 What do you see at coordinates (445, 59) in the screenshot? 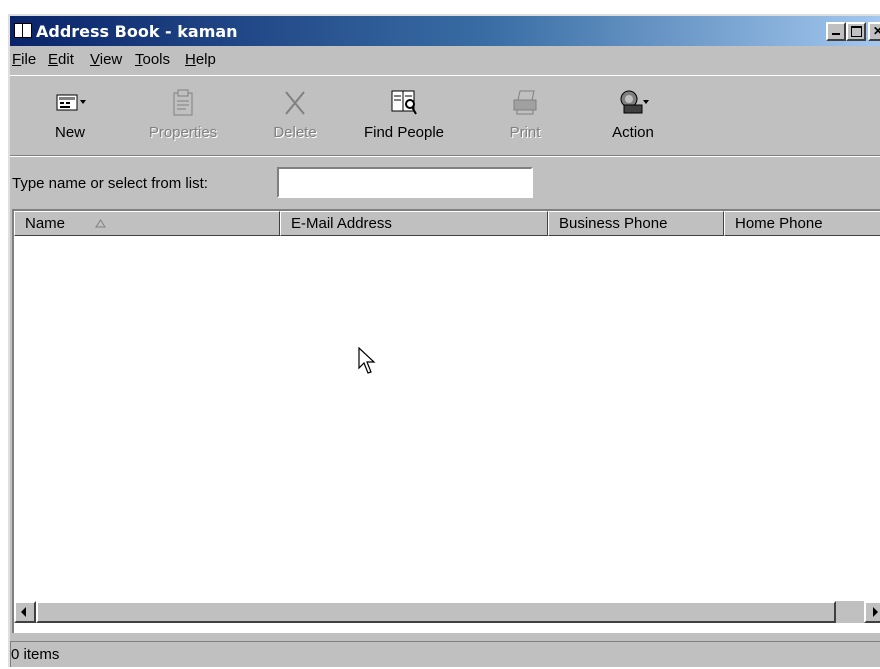
I see `menu-bar: File Edit View Tools Help` at bounding box center [445, 59].